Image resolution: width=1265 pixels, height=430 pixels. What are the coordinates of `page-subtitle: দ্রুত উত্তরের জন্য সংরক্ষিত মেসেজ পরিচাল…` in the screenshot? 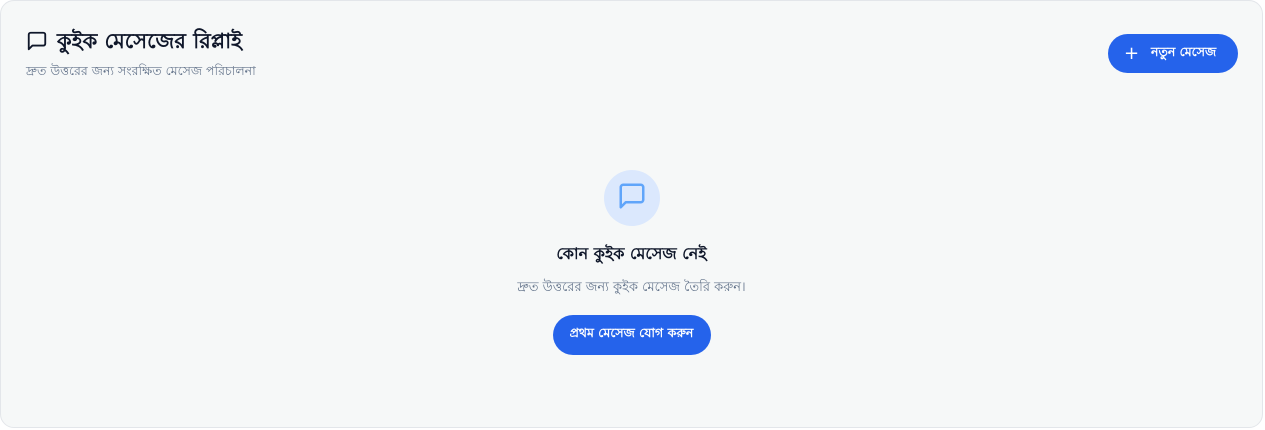 It's located at (141, 70).